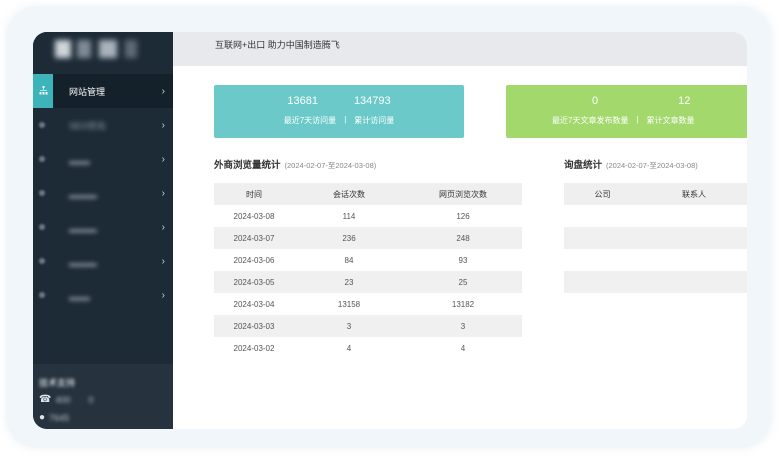 The height and width of the screenshot is (456, 779). Describe the element at coordinates (463, 194) in the screenshot. I see `column-header: 网页浏览次数` at that location.